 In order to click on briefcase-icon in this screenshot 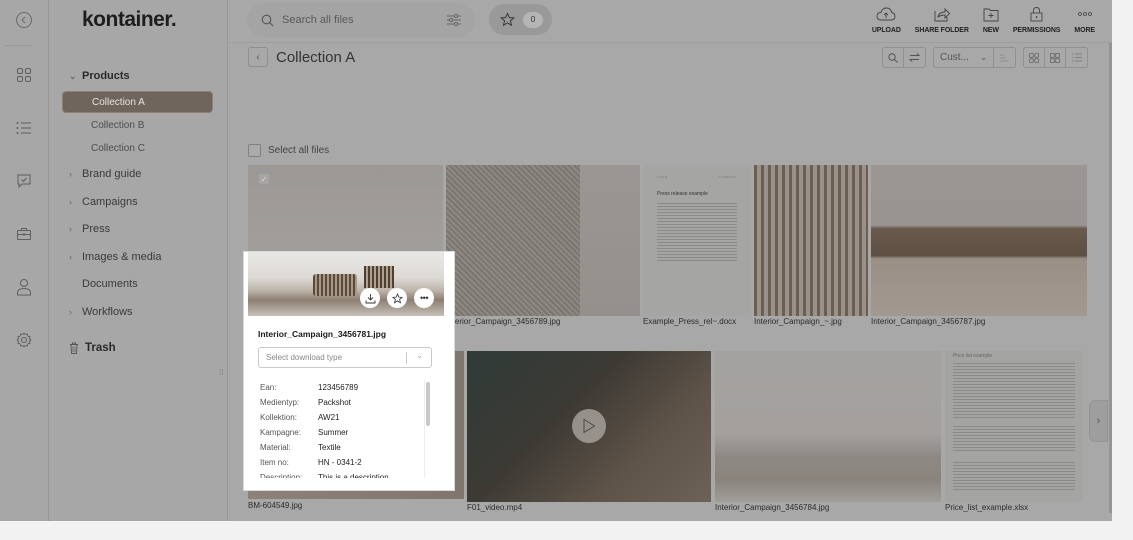, I will do `click(24, 234)`.